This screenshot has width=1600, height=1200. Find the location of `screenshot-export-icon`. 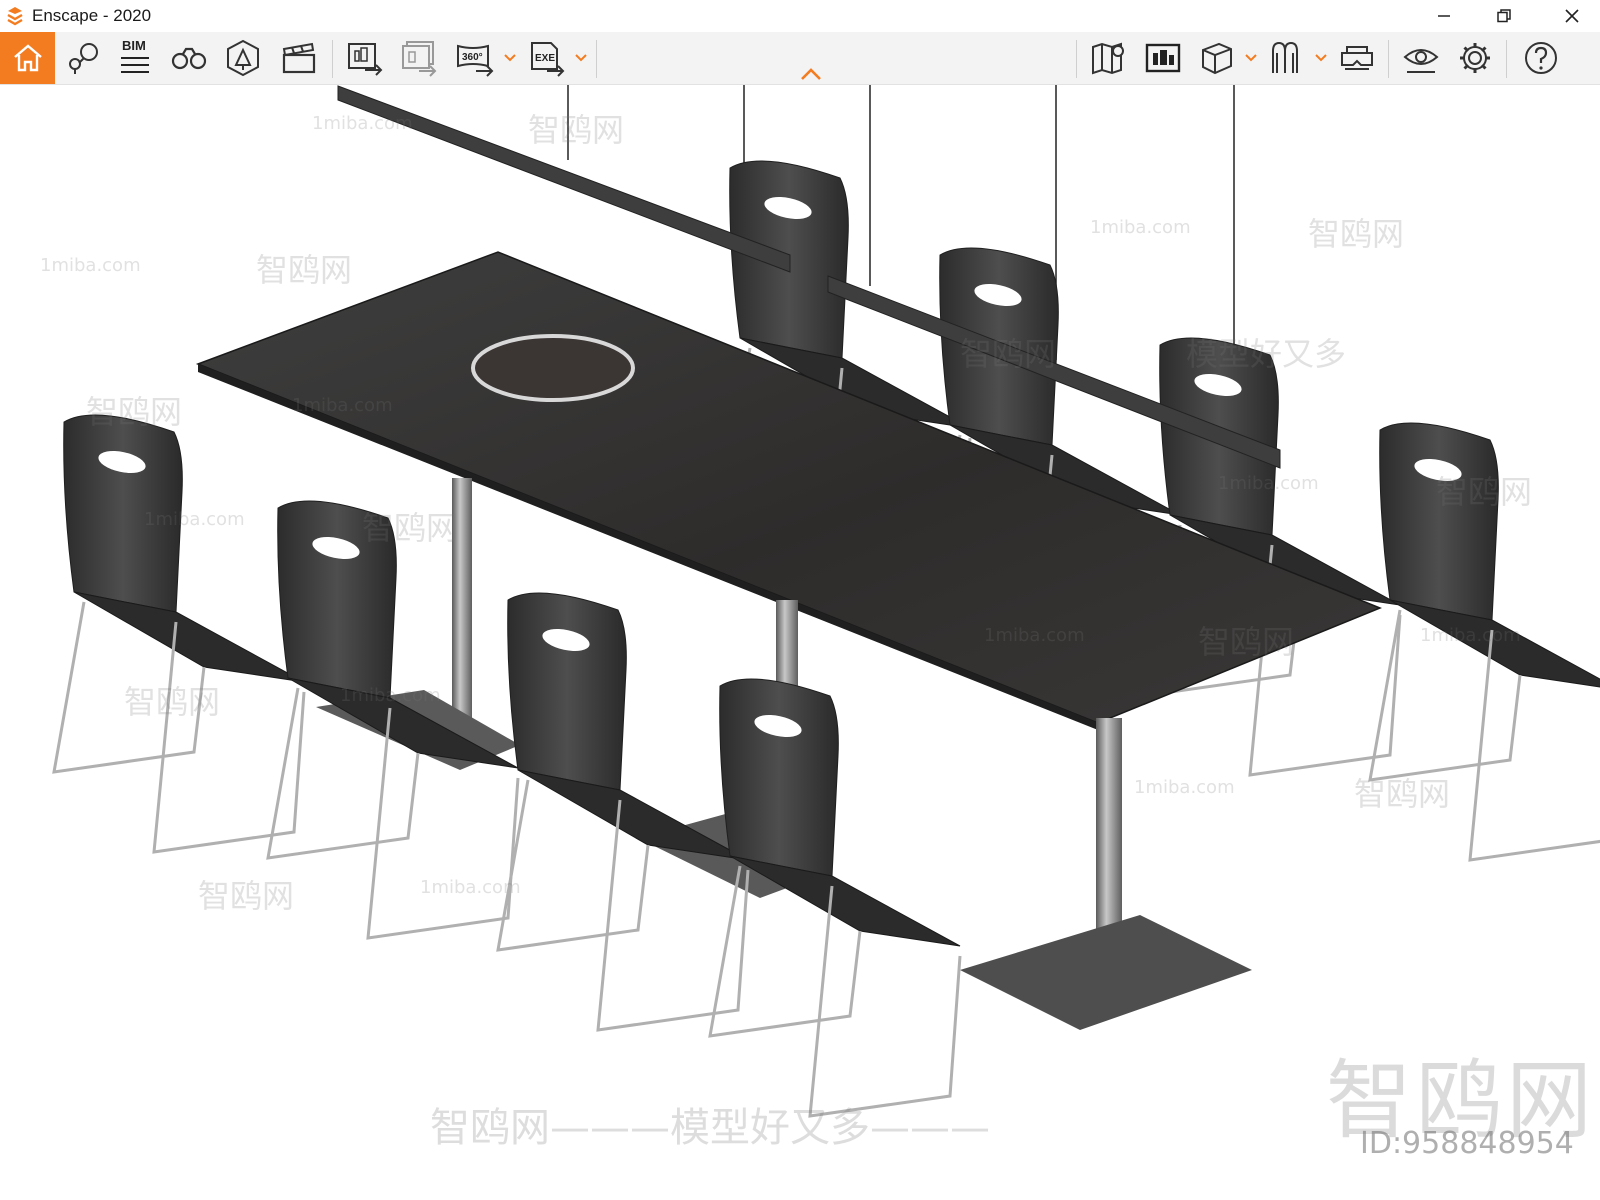

screenshot-export-icon is located at coordinates (365, 59).